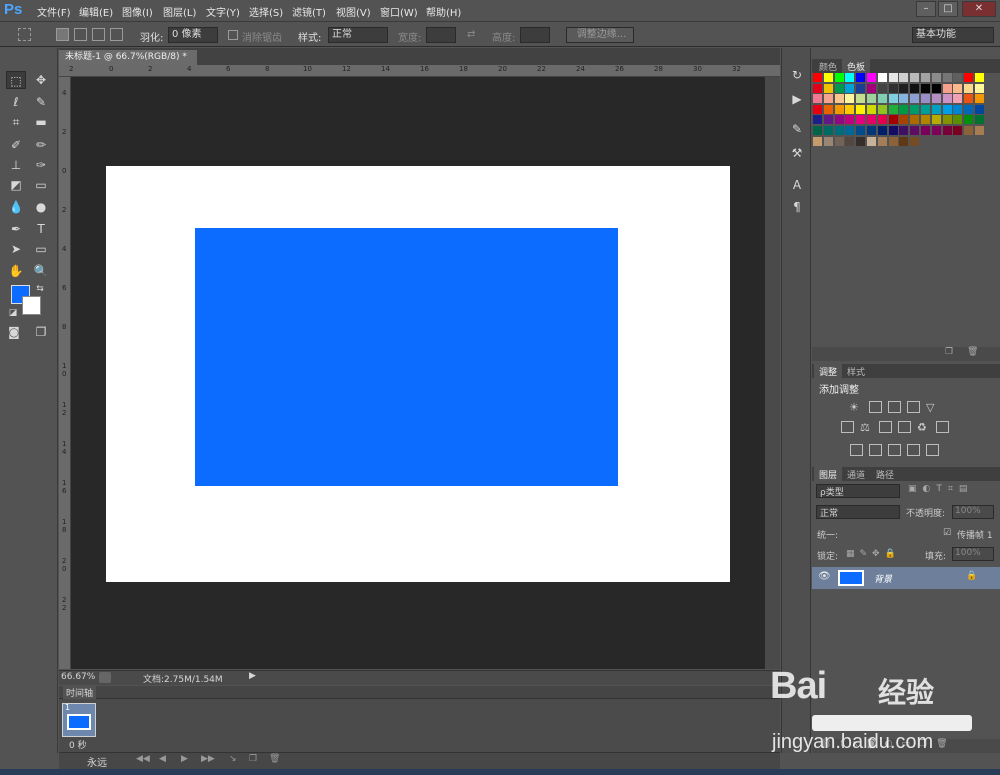 The image size is (1000, 775). Describe the element at coordinates (797, 99) in the screenshot. I see `actions-icon: ▶` at that location.